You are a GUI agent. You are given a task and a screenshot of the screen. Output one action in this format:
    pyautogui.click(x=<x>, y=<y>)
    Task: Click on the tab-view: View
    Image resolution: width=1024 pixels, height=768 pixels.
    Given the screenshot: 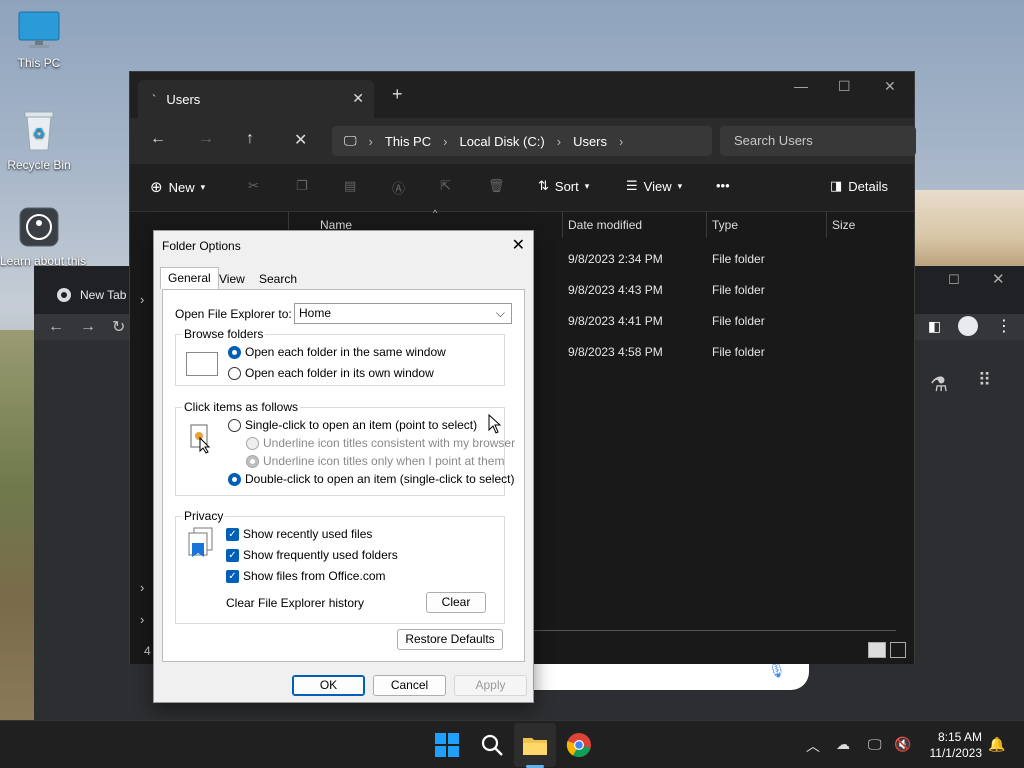 What is the action you would take?
    pyautogui.click(x=232, y=279)
    